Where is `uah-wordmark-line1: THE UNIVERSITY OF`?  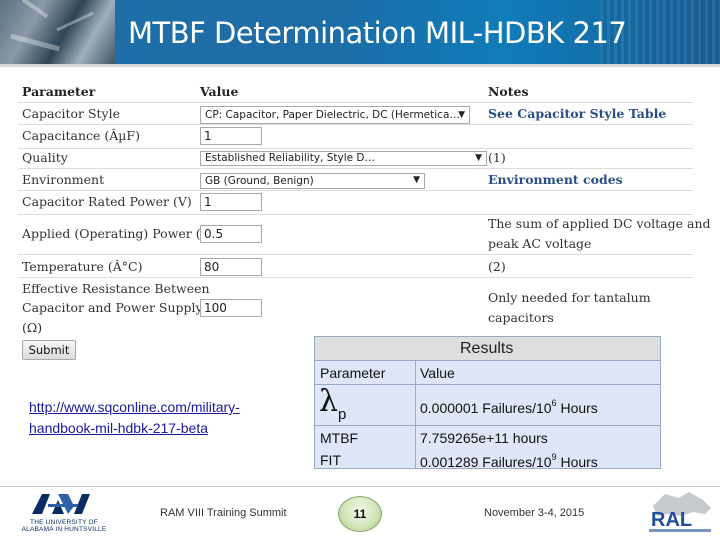
uah-wordmark-line1: THE UNIVERSITY OF is located at coordinates (64, 522).